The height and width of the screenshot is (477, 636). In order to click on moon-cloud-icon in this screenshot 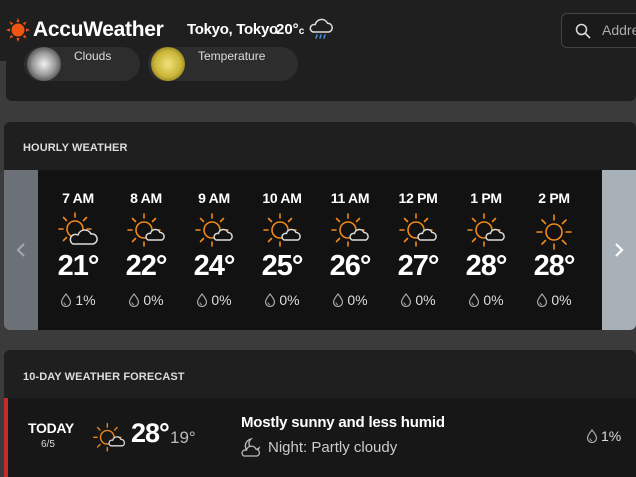, I will do `click(251, 447)`.